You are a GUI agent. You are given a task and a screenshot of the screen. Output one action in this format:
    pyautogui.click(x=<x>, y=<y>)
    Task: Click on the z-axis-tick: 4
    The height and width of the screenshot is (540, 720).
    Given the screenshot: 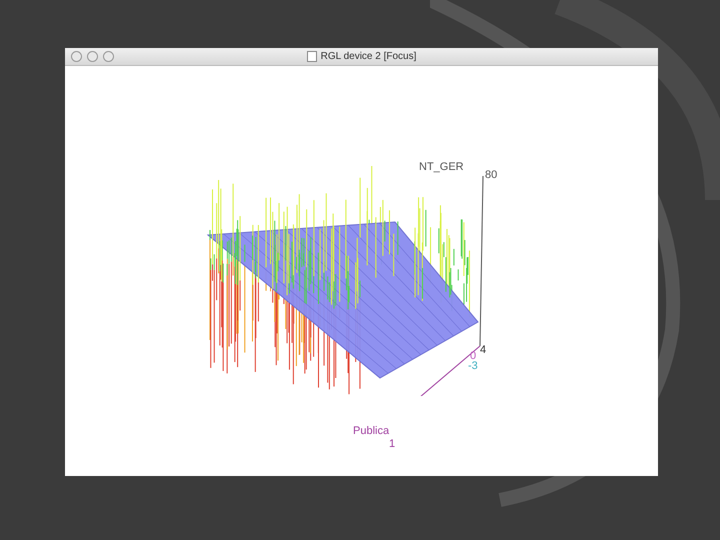 What is the action you would take?
    pyautogui.click(x=483, y=350)
    